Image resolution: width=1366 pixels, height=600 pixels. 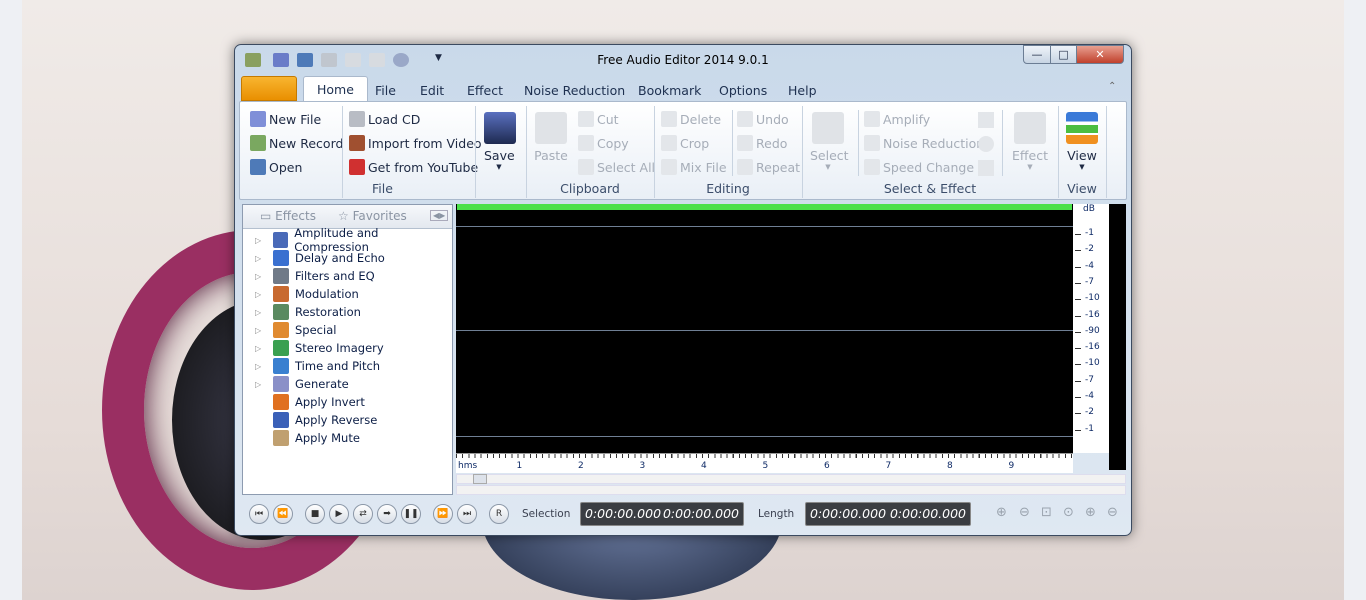 I want to click on tree-item: ▷ Time and Pitch, so click(x=347, y=366).